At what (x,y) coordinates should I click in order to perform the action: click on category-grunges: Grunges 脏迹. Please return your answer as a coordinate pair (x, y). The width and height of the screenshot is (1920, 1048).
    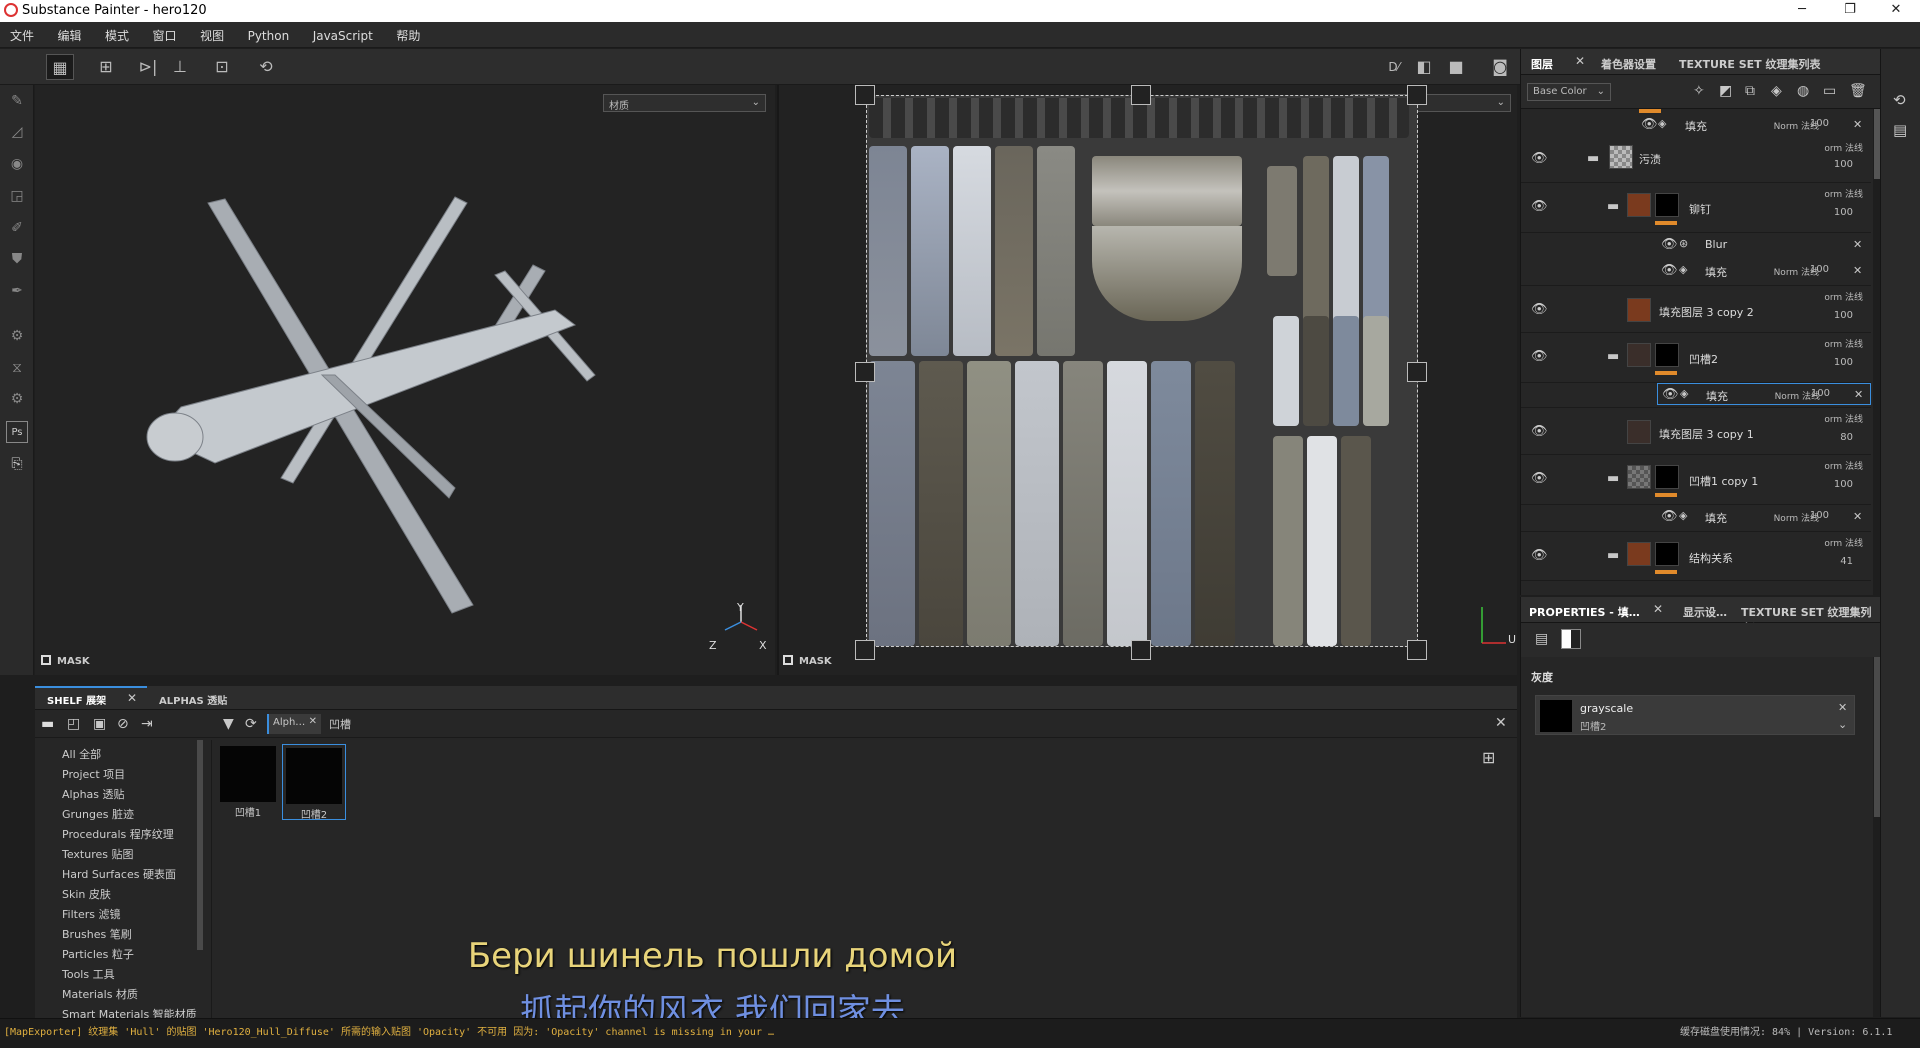
    Looking at the image, I should click on (98, 814).